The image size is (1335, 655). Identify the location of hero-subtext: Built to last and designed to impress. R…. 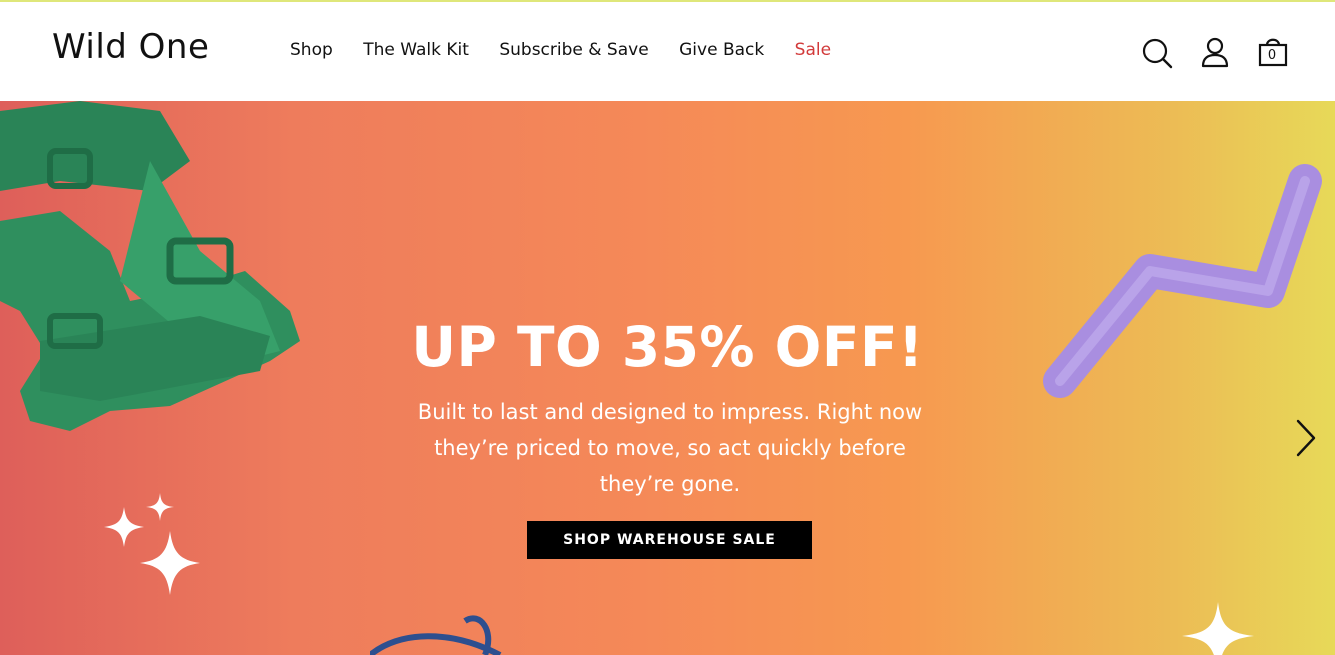
(670, 448).